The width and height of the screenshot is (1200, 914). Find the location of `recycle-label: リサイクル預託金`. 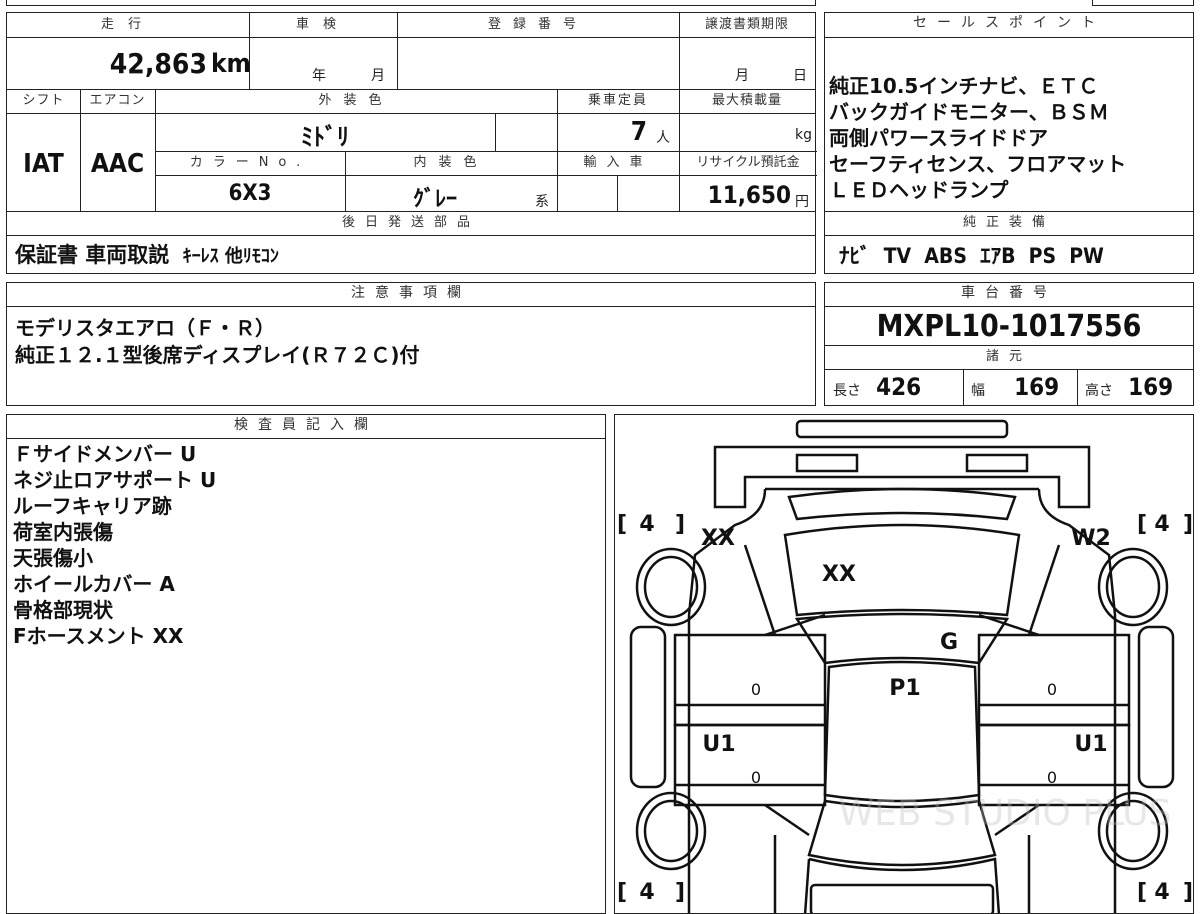

recycle-label: リサイクル預託金 is located at coordinates (748, 162).